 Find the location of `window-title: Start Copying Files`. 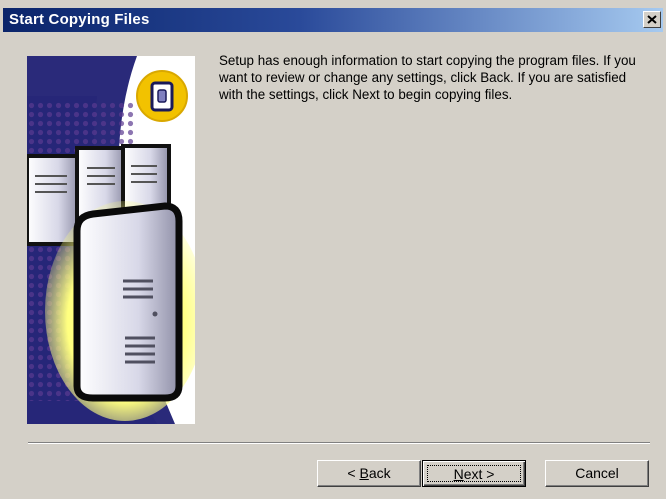

window-title: Start Copying Files is located at coordinates (79, 19).